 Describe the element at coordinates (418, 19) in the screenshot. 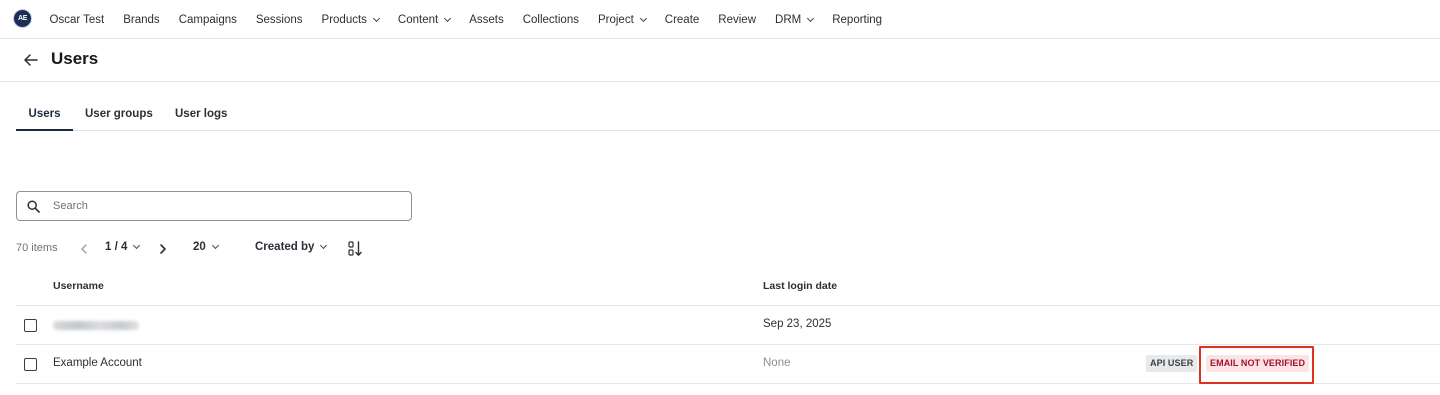

I see `nav-item-label: Content` at that location.